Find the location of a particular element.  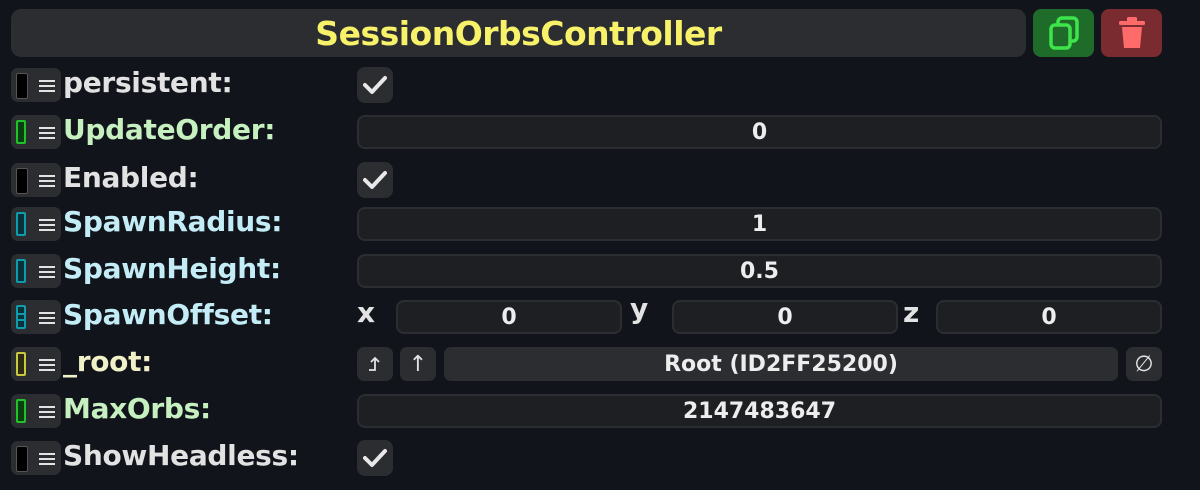

component-header: SessionOrbsController is located at coordinates (518, 33).